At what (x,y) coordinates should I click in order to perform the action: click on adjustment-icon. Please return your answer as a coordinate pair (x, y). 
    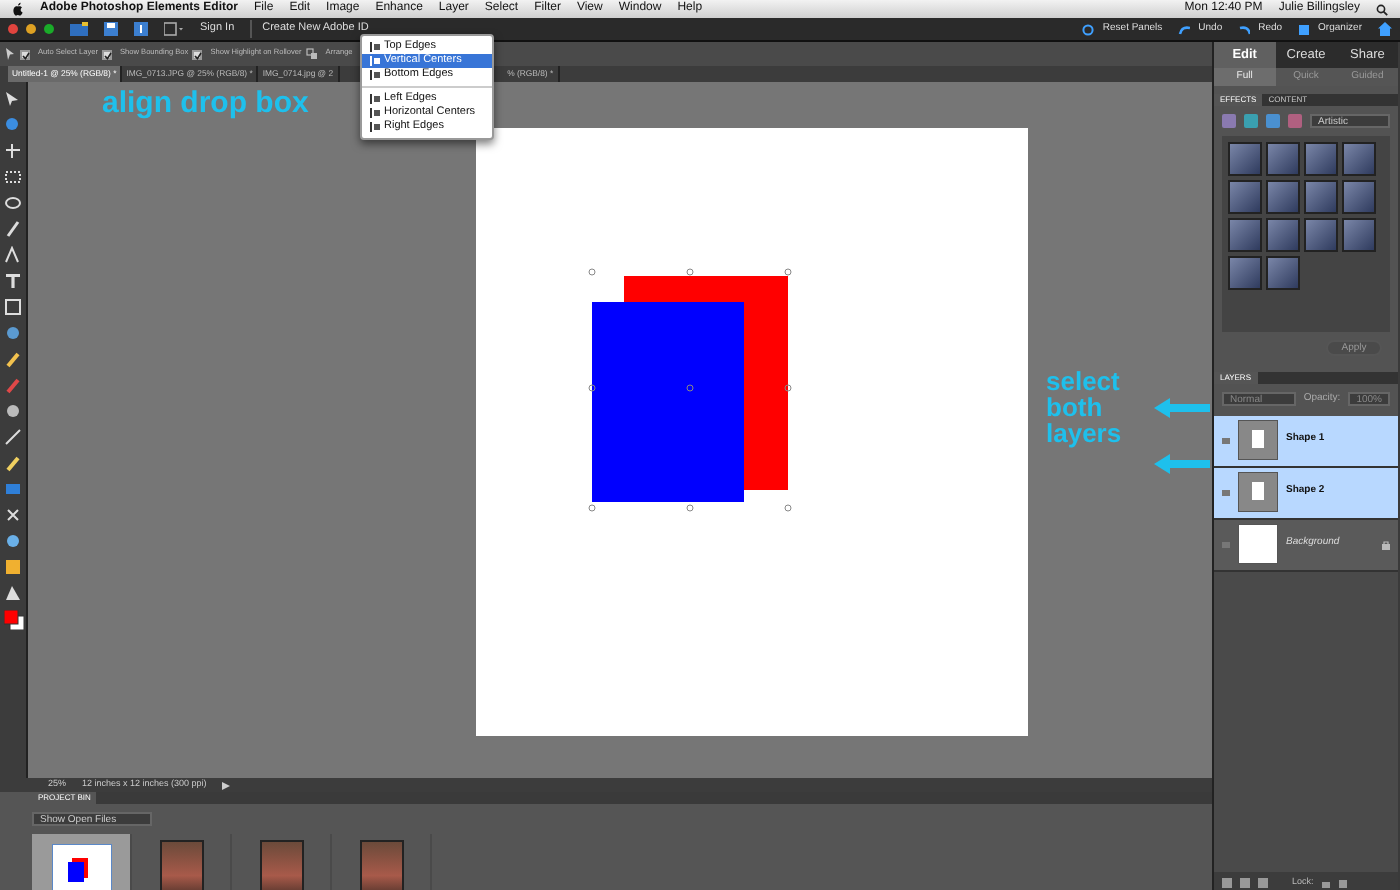
    Looking at the image, I should click on (1245, 882).